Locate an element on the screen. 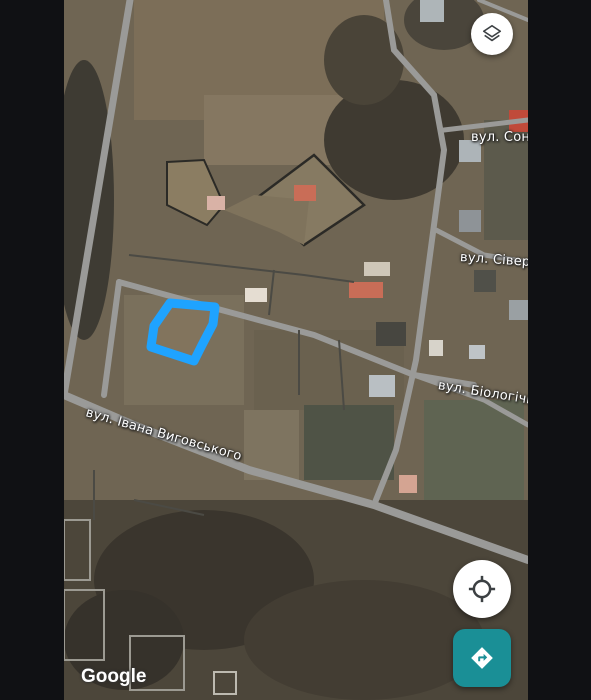  directions-arrow-icon is located at coordinates (482, 658).